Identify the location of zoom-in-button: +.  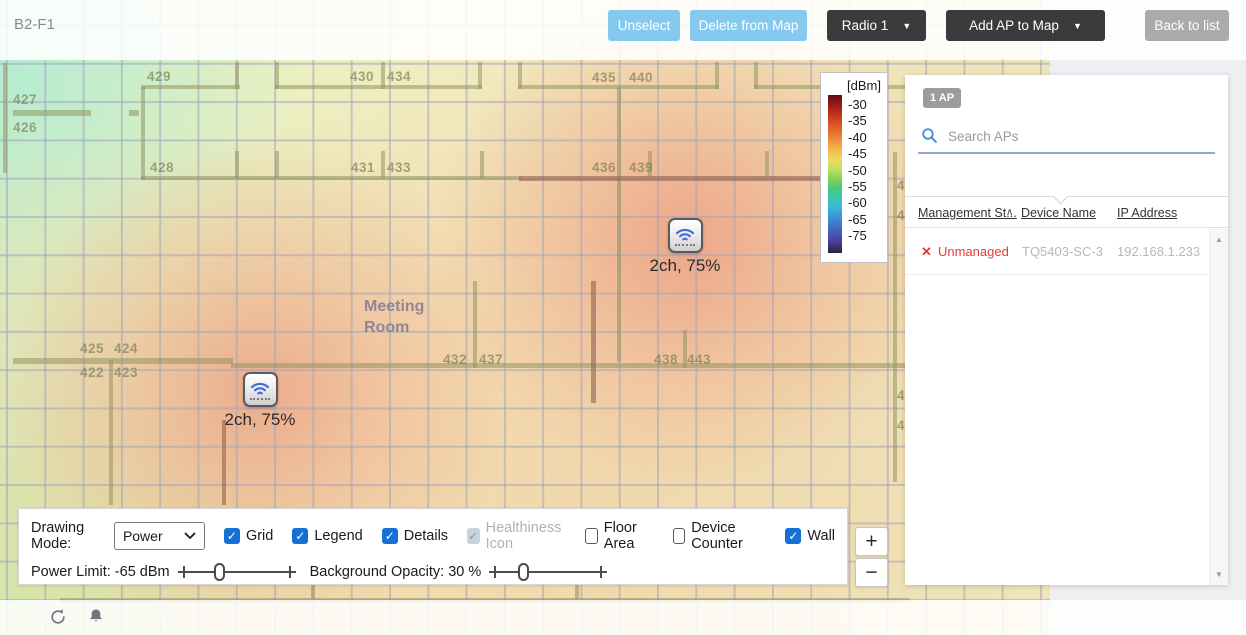
(871, 541).